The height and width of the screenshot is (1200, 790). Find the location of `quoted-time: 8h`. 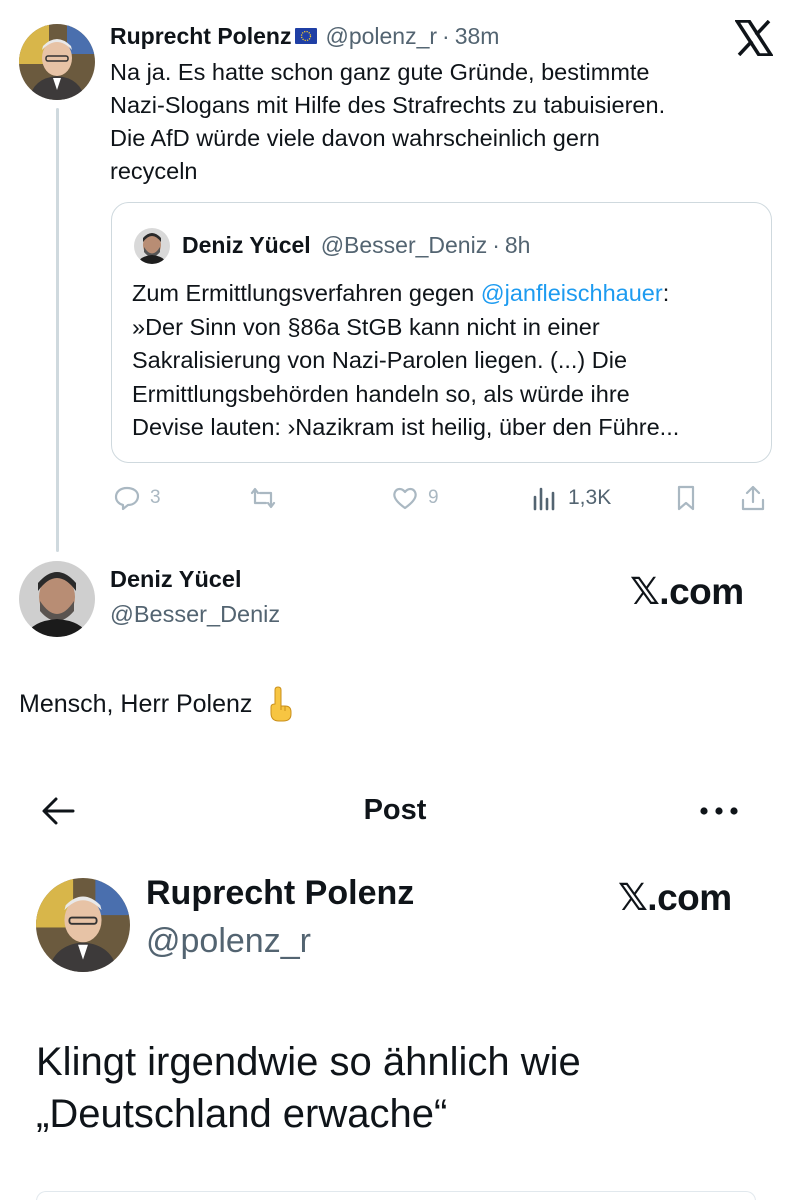

quoted-time: 8h is located at coordinates (518, 245).